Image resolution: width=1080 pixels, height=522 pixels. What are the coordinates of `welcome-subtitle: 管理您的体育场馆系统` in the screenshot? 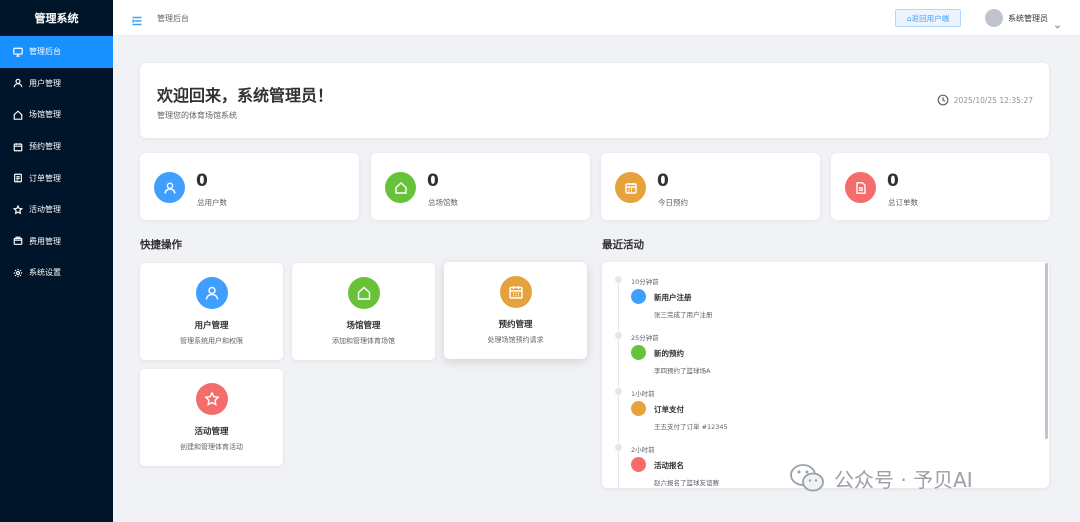 It's located at (197, 115).